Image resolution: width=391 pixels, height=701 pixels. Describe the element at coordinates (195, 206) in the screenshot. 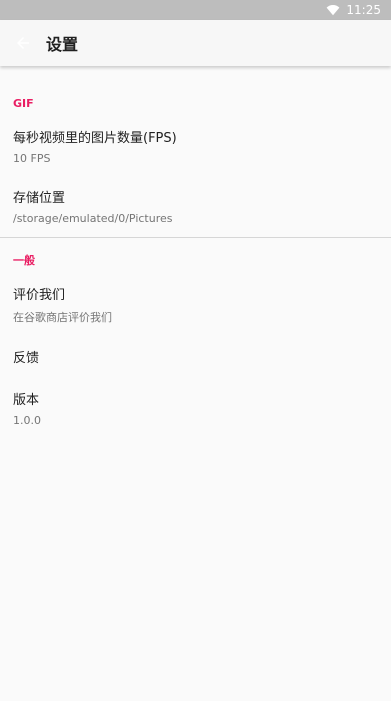

I see `pref-storage-location: 存储位置 /storage/emulated/0/Pictures` at that location.